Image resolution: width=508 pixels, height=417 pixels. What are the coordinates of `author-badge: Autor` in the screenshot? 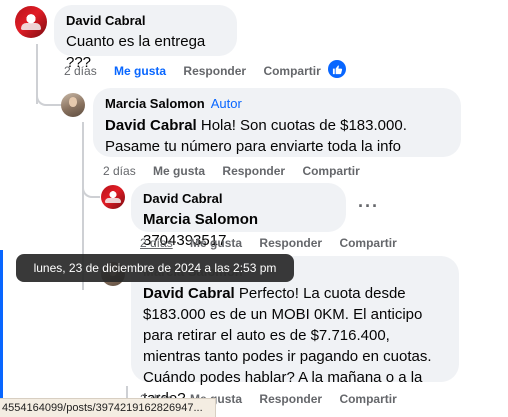 It's located at (226, 103).